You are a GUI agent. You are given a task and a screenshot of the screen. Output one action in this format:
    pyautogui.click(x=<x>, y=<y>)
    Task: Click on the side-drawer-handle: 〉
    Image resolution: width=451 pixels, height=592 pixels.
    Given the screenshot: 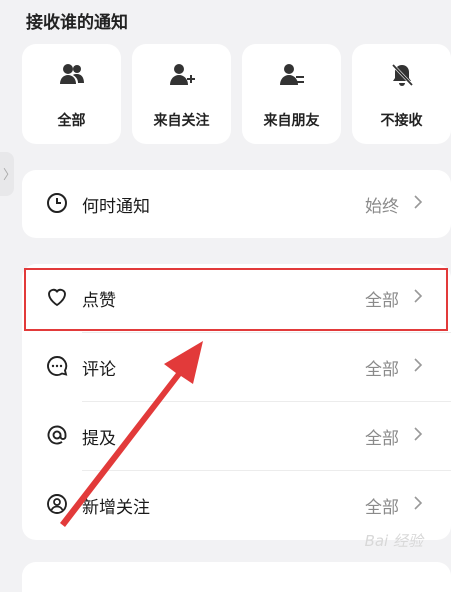 What is the action you would take?
    pyautogui.click(x=8, y=174)
    